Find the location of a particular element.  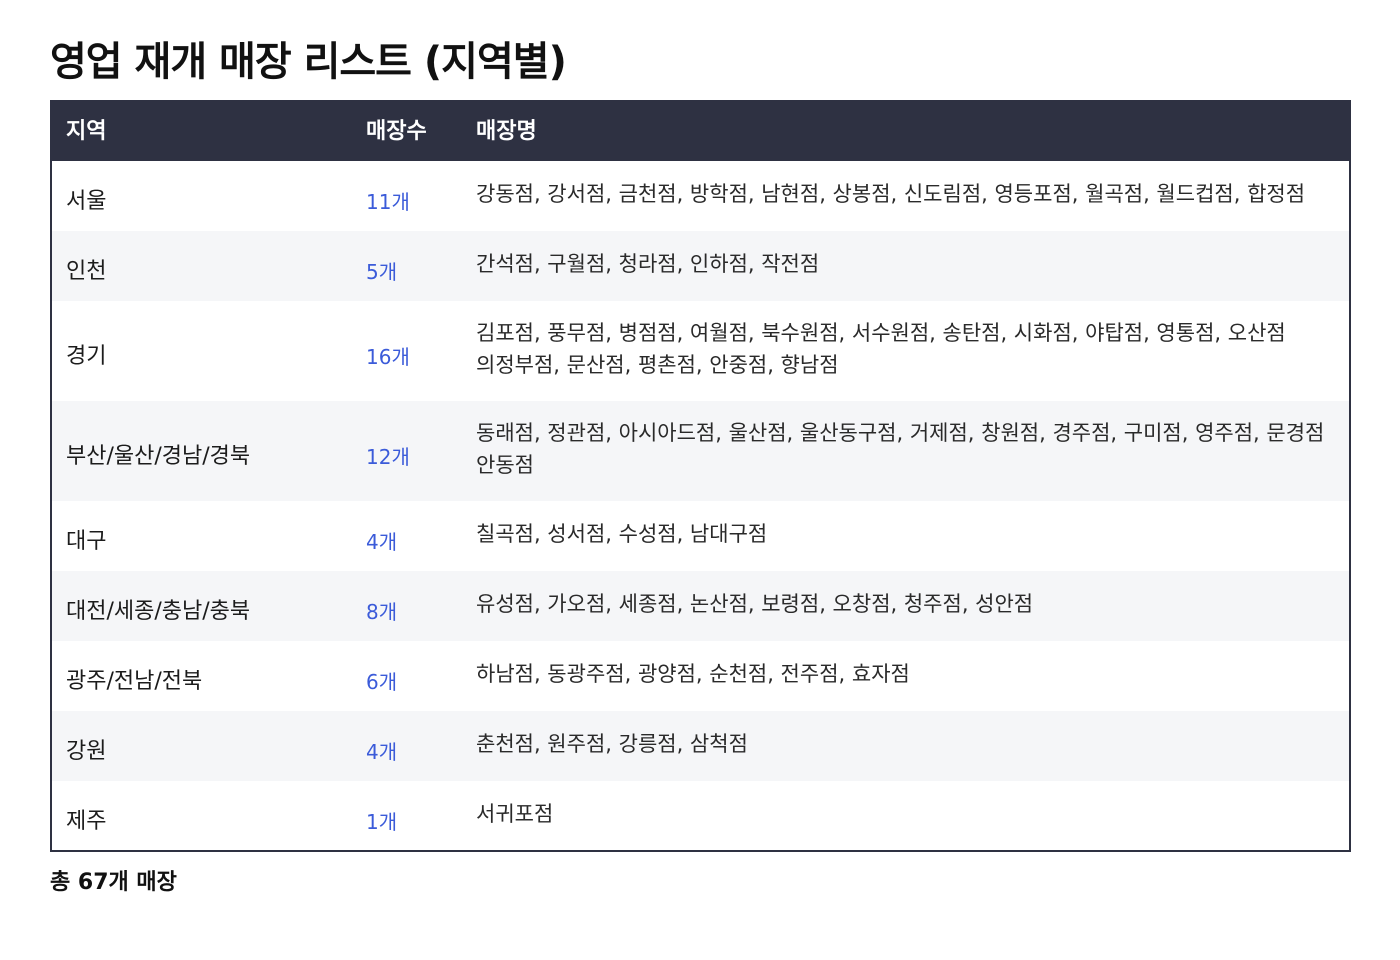

store-names-line: 서귀포점 is located at coordinates (515, 813).